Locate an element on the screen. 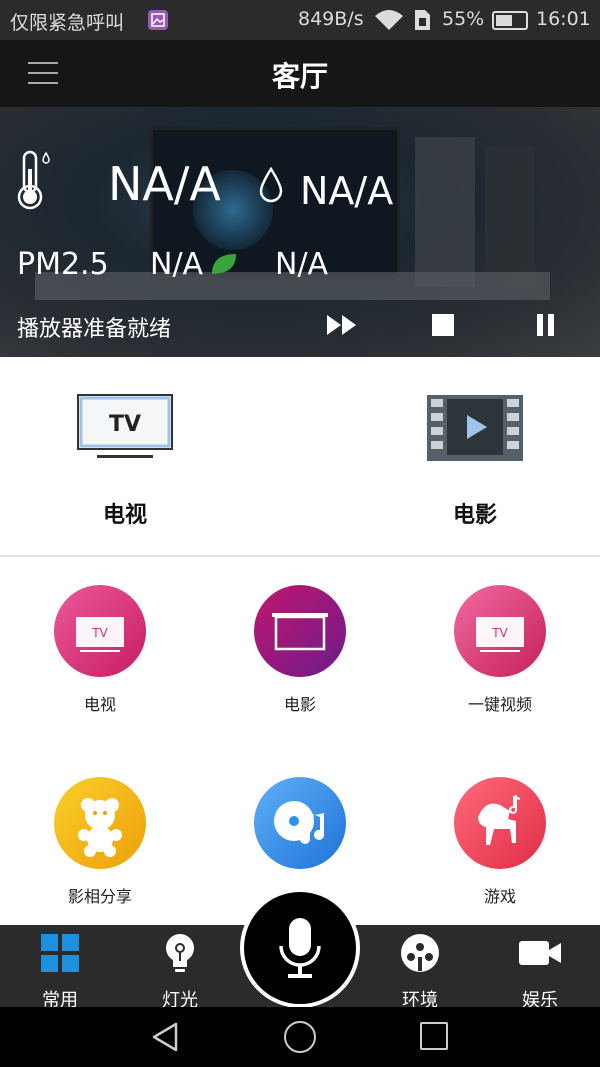 The image size is (600, 1067). leaf-icon is located at coordinates (224, 266).